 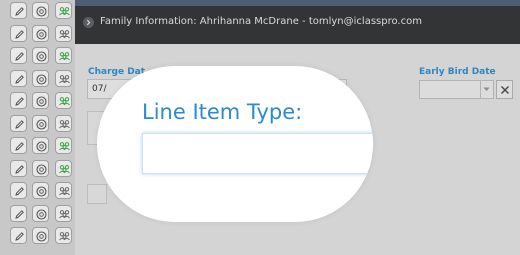 I want to click on early-bird-date-select, so click(x=456, y=89).